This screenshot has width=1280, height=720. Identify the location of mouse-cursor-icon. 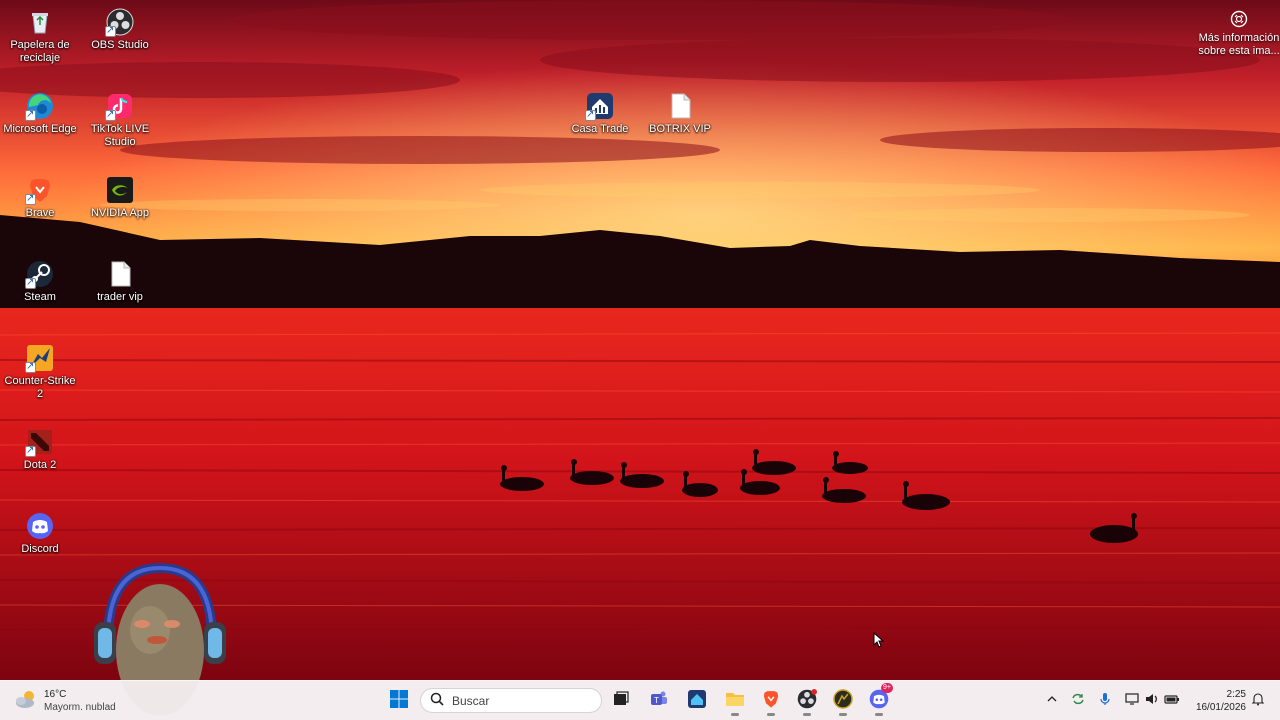
(879, 640).